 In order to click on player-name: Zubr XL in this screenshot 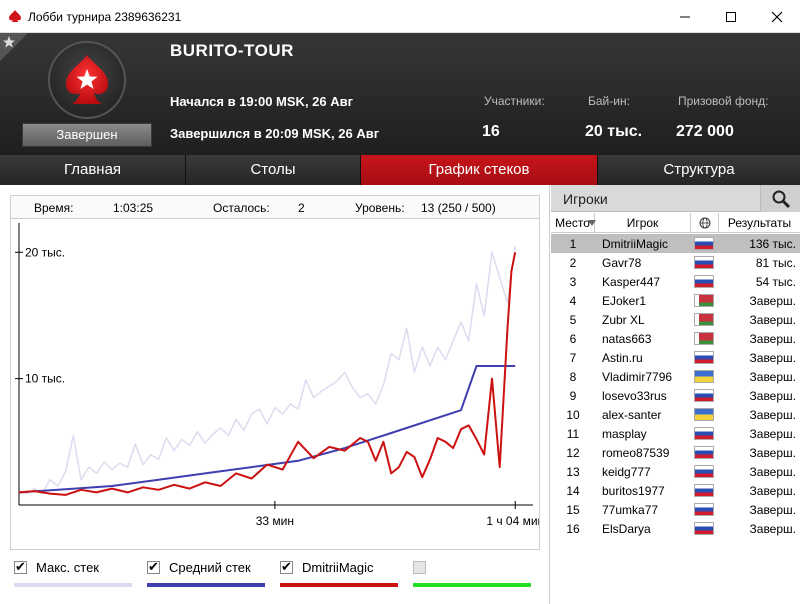, I will do `click(623, 320)`.